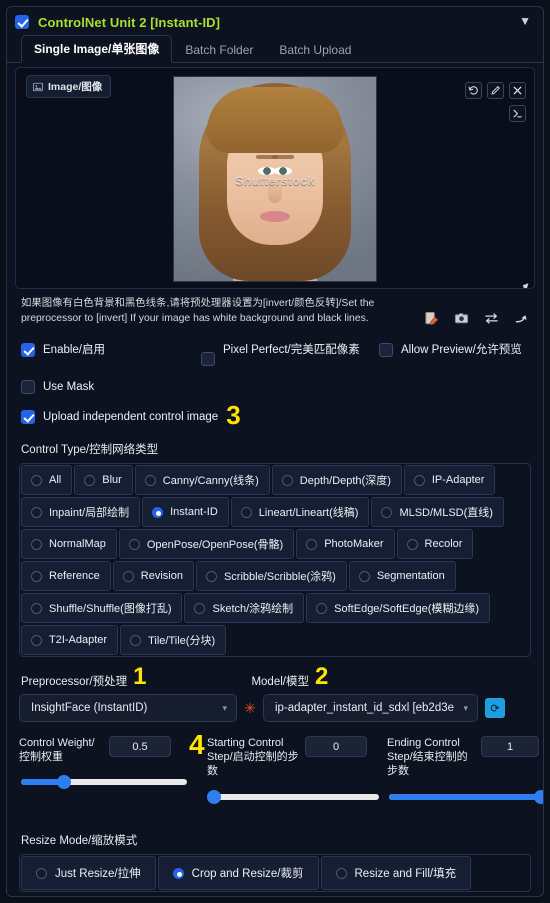 Image resolution: width=550 pixels, height=903 pixels. Describe the element at coordinates (315, 50) in the screenshot. I see `tab-batch-upload: Batch Upload` at that location.